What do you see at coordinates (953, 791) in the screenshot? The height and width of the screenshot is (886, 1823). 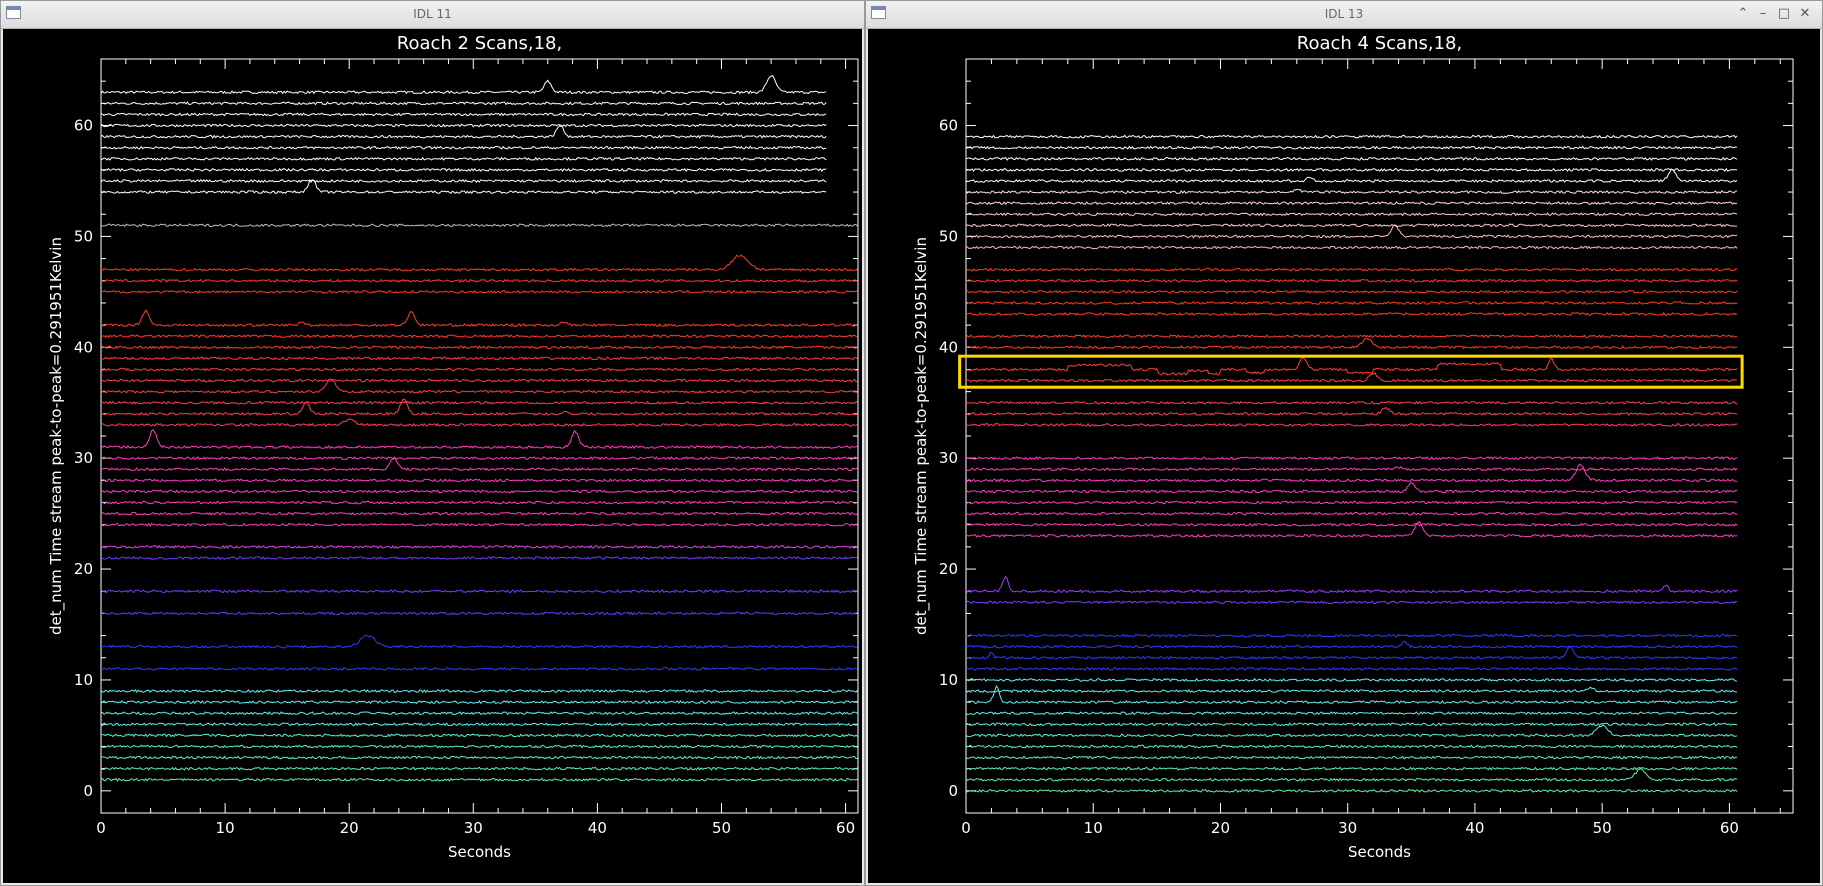 I see `y-tick-label: 0` at bounding box center [953, 791].